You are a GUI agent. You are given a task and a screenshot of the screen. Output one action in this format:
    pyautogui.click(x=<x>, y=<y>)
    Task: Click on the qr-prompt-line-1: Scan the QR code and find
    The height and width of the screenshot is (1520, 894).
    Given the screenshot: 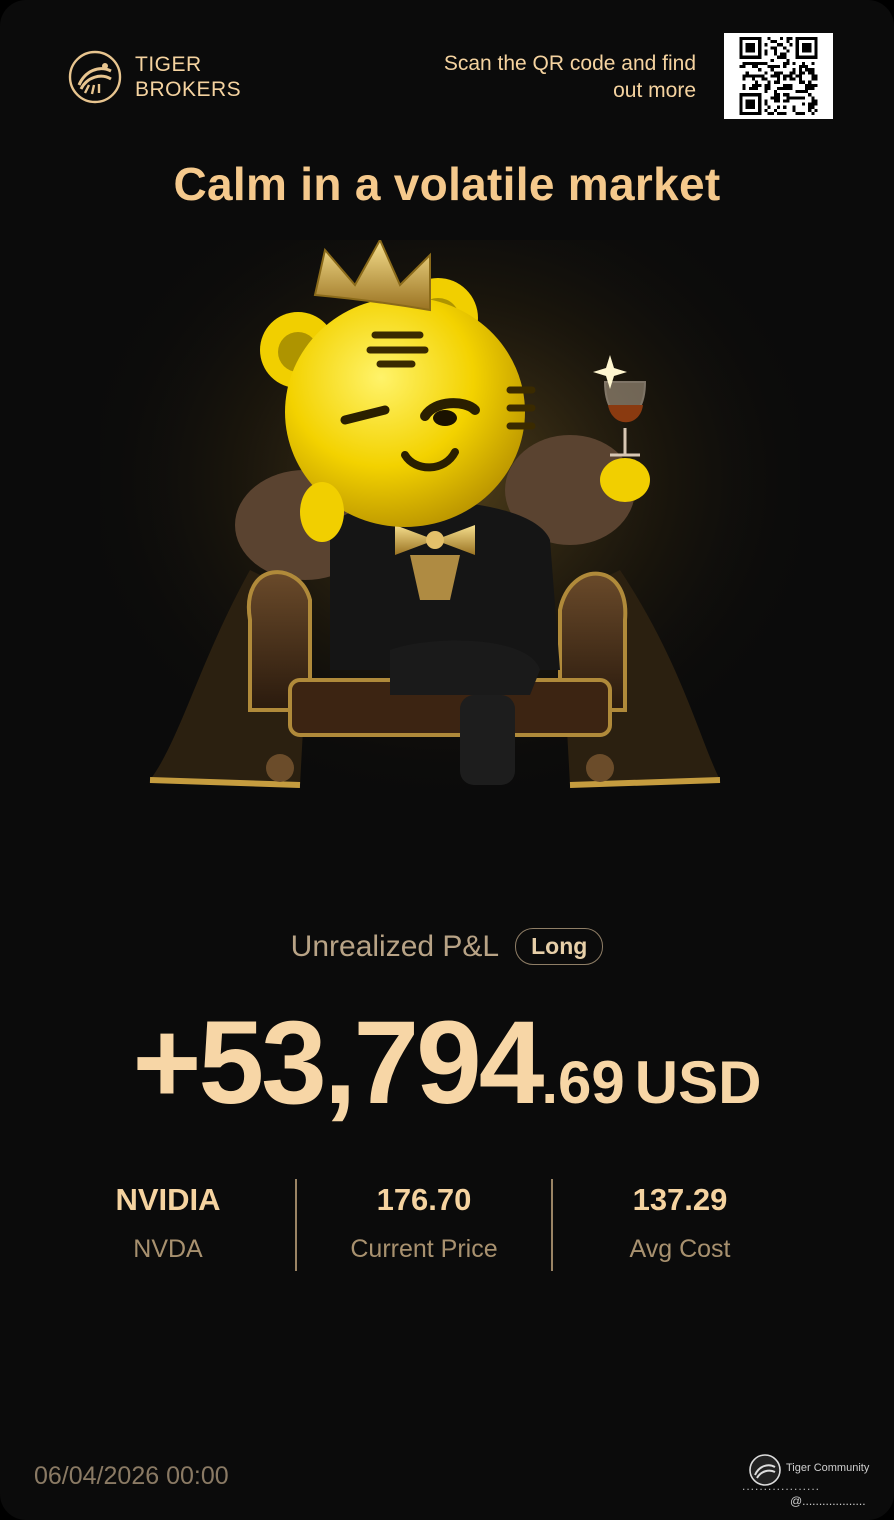 What is the action you would take?
    pyautogui.click(x=569, y=63)
    